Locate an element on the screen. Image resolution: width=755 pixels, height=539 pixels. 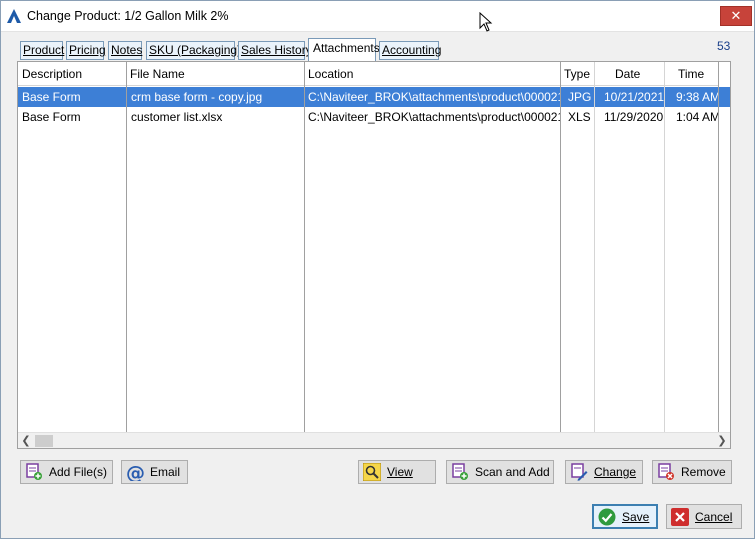
cell-date: 10/21/2021 is located at coordinates (634, 97).